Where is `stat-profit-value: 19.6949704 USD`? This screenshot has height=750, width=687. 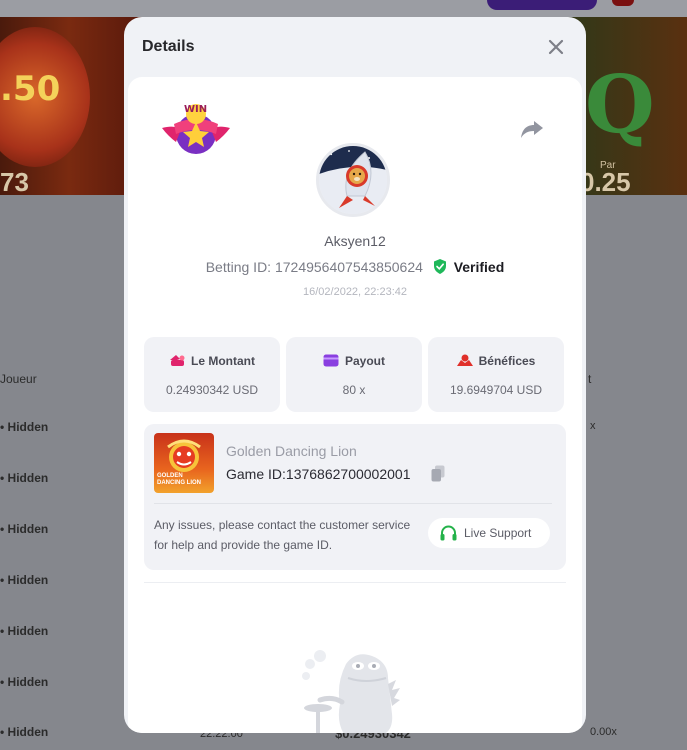 stat-profit-value: 19.6949704 USD is located at coordinates (496, 390).